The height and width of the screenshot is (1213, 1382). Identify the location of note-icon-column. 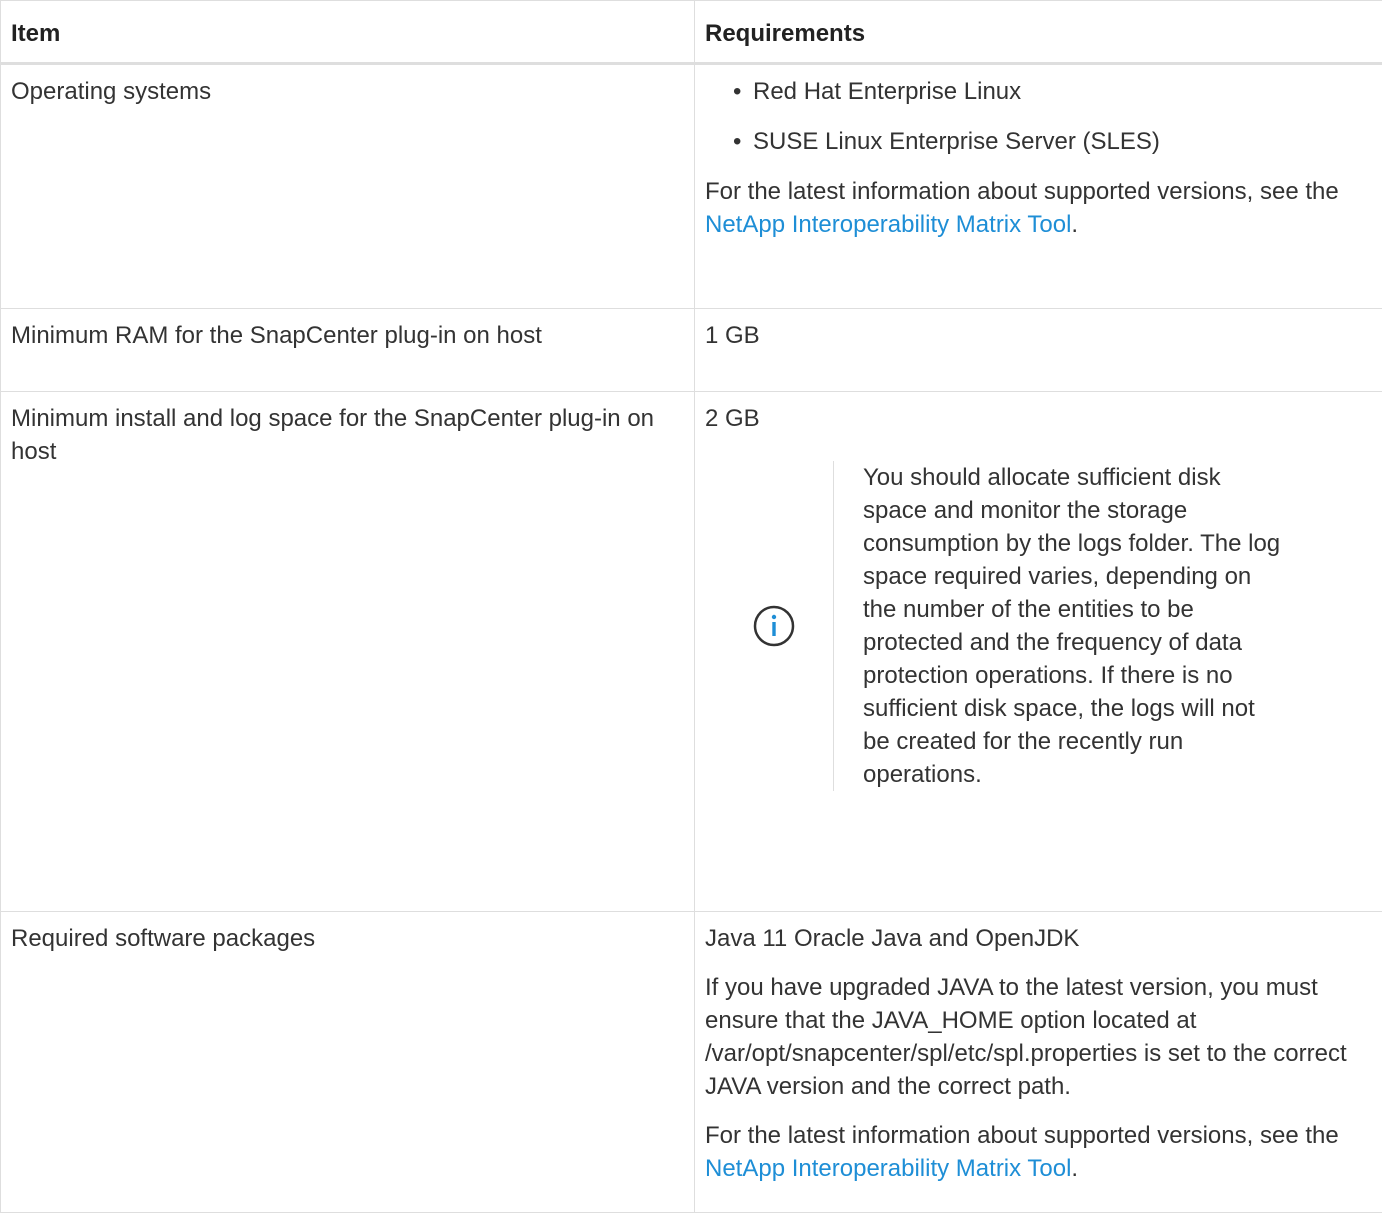
(769, 626).